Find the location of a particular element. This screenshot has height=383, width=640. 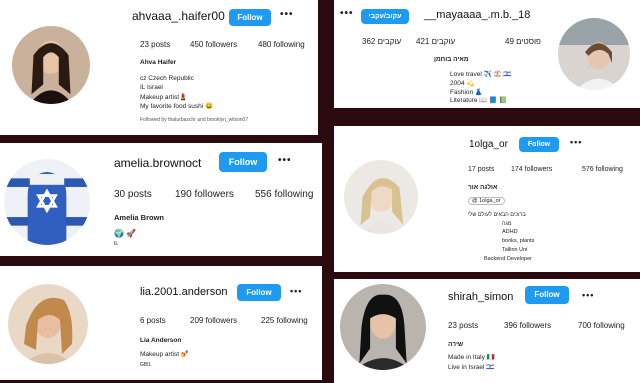

followers-count: 174 followers is located at coordinates (531, 169).